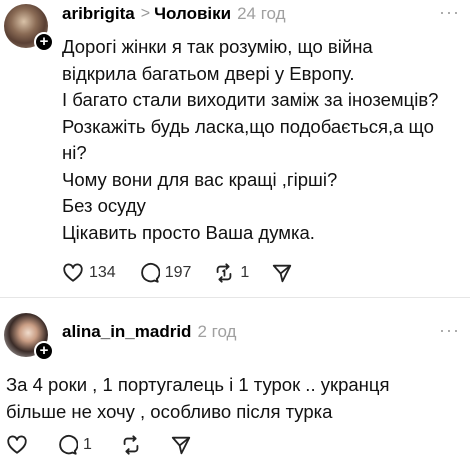 The image size is (470, 465). I want to click on repost-button: 1, so click(231, 273).